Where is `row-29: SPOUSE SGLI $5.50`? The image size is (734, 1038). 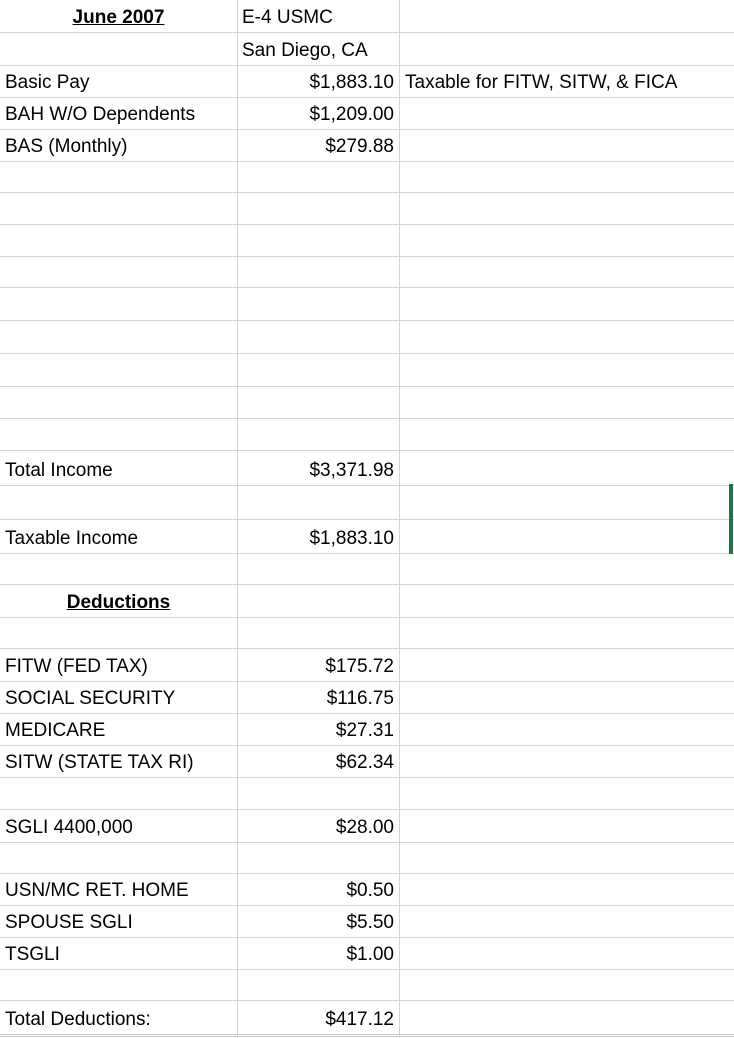 row-29: SPOUSE SGLI $5.50 is located at coordinates (367, 922).